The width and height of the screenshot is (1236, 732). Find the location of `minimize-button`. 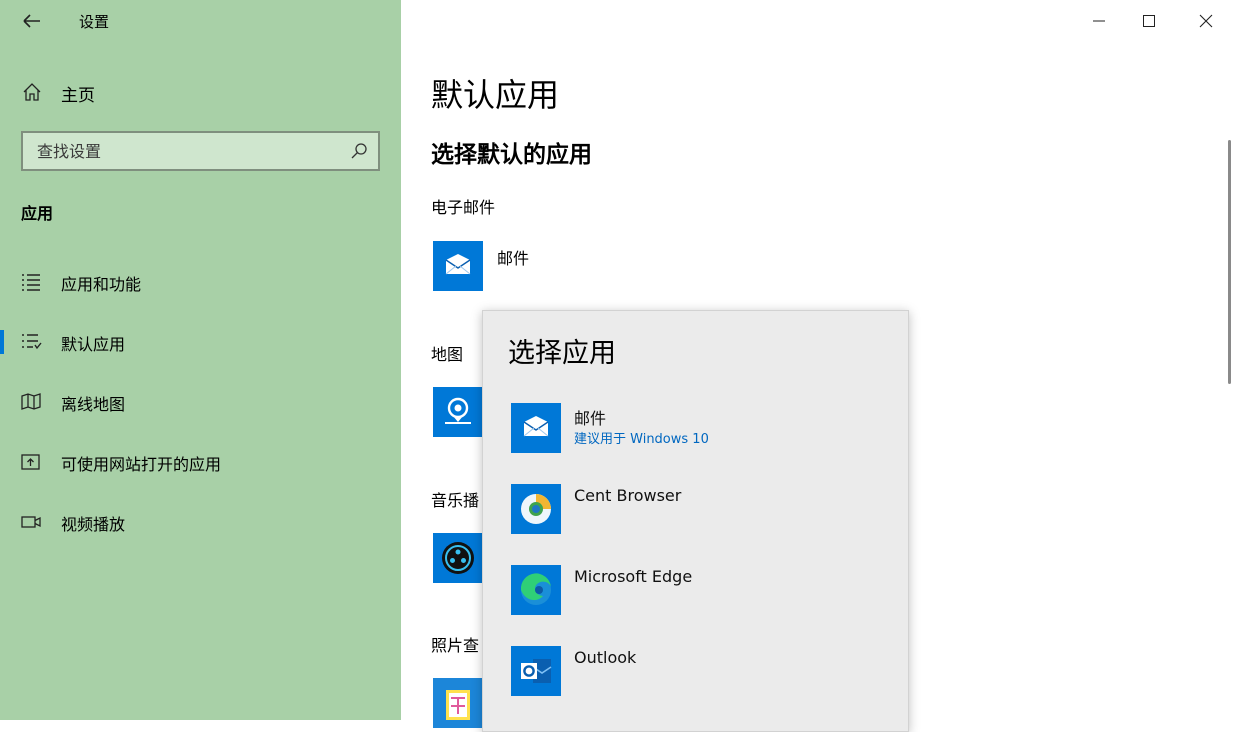

minimize-button is located at coordinates (1099, 21).